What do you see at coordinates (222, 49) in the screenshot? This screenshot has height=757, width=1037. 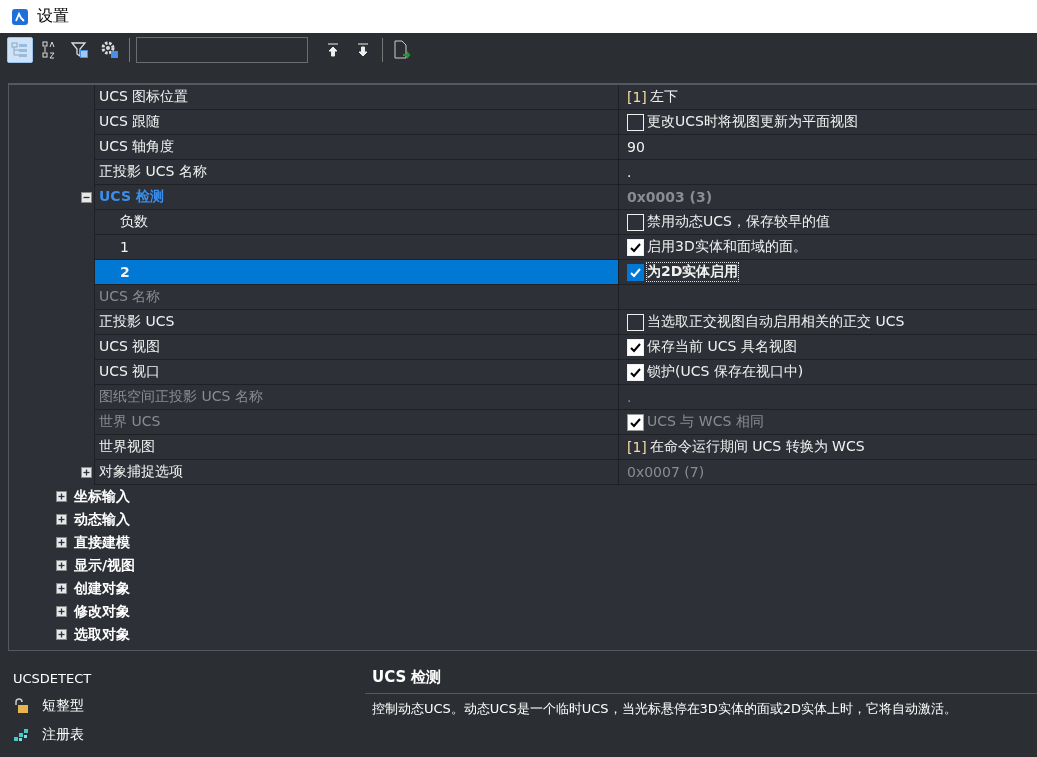 I see `search-field` at bounding box center [222, 49].